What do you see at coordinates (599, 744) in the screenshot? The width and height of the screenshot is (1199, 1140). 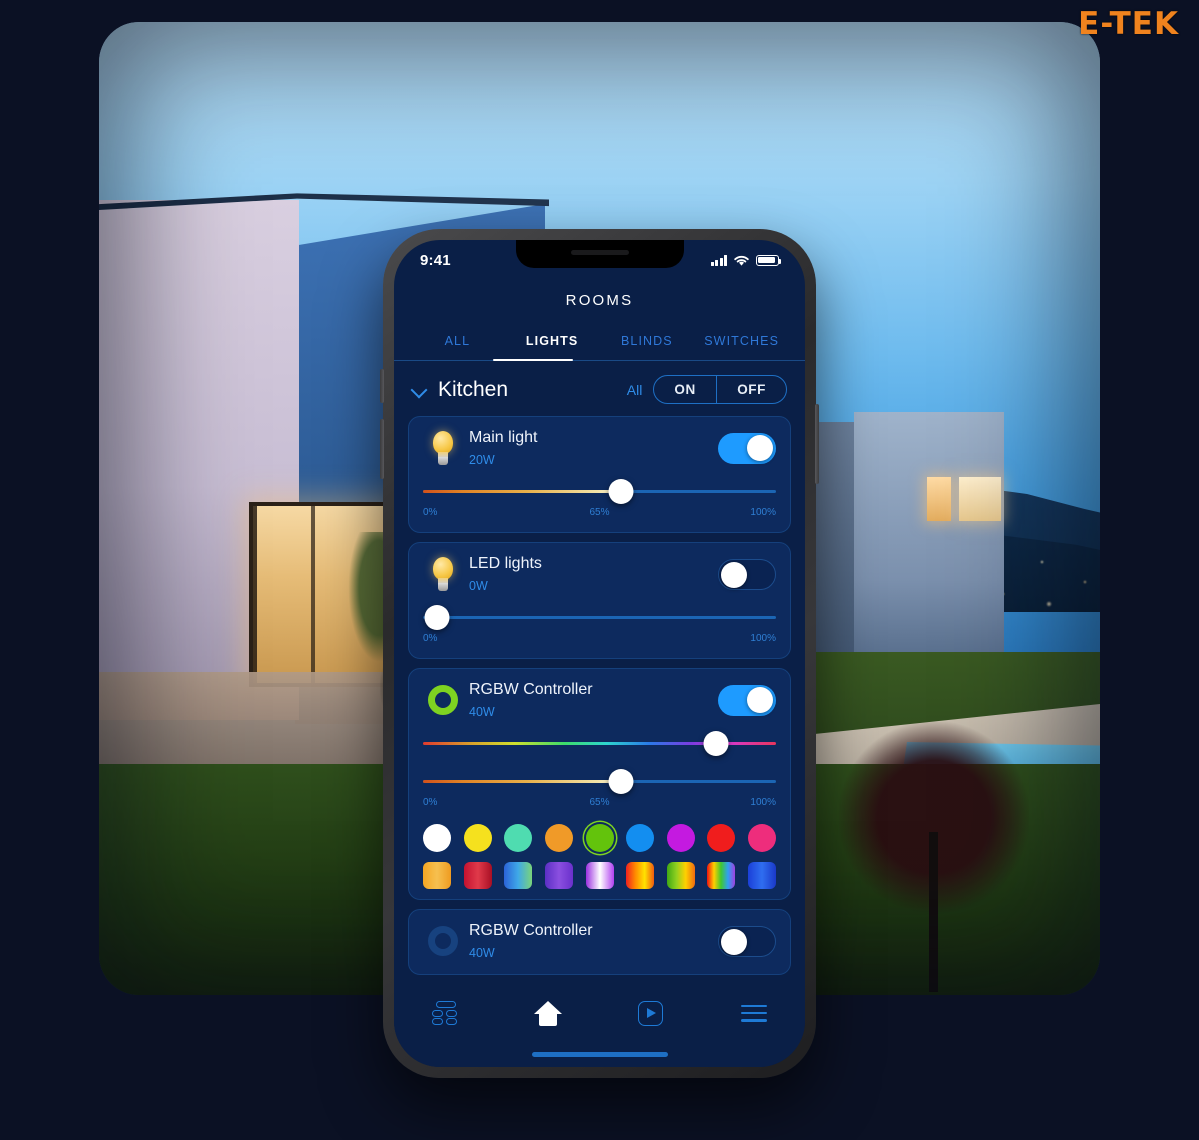 I see `hue-slider` at bounding box center [599, 744].